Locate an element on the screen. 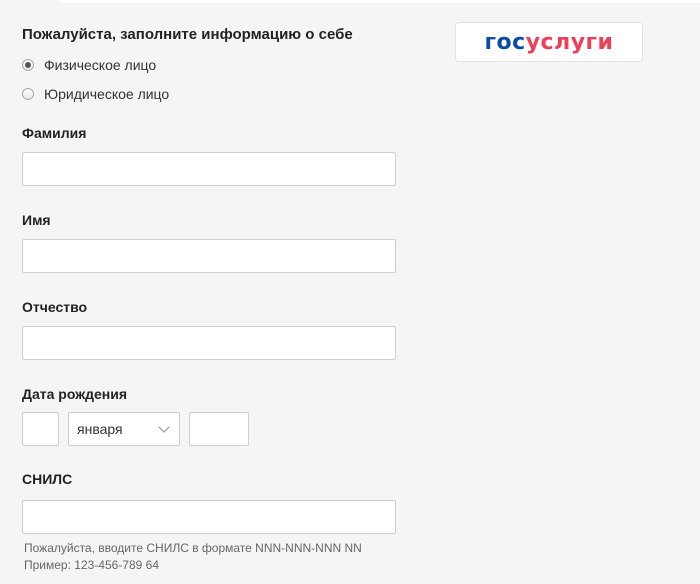 The image size is (700, 584). top-bar is located at coordinates (380, 1).